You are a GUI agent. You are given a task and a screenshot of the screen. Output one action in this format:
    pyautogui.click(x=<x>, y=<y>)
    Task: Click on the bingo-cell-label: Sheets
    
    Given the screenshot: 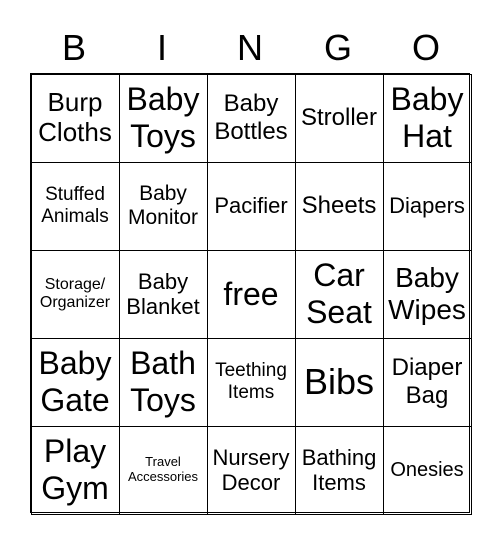 What is the action you would take?
    pyautogui.click(x=339, y=206)
    